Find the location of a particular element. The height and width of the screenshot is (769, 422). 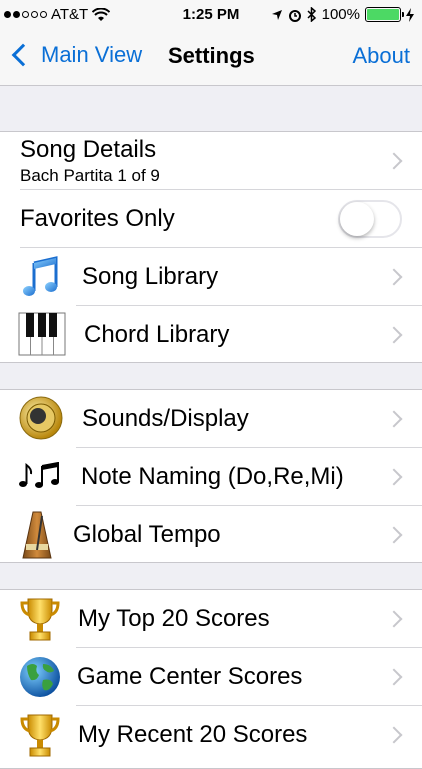

song-library-label: Song Library is located at coordinates (150, 276).